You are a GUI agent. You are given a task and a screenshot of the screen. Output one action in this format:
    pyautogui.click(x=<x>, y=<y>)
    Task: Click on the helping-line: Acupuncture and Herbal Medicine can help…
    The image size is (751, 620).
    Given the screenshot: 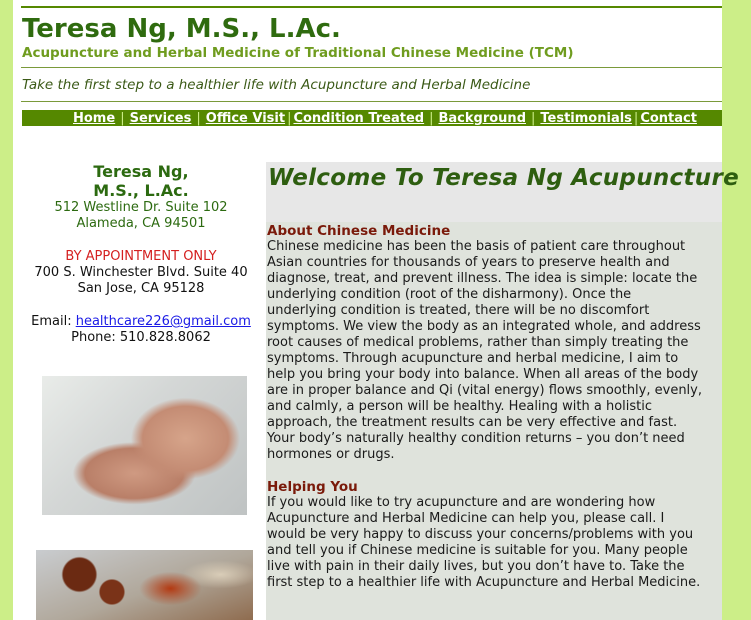 What is the action you would take?
    pyautogui.click(x=466, y=518)
    